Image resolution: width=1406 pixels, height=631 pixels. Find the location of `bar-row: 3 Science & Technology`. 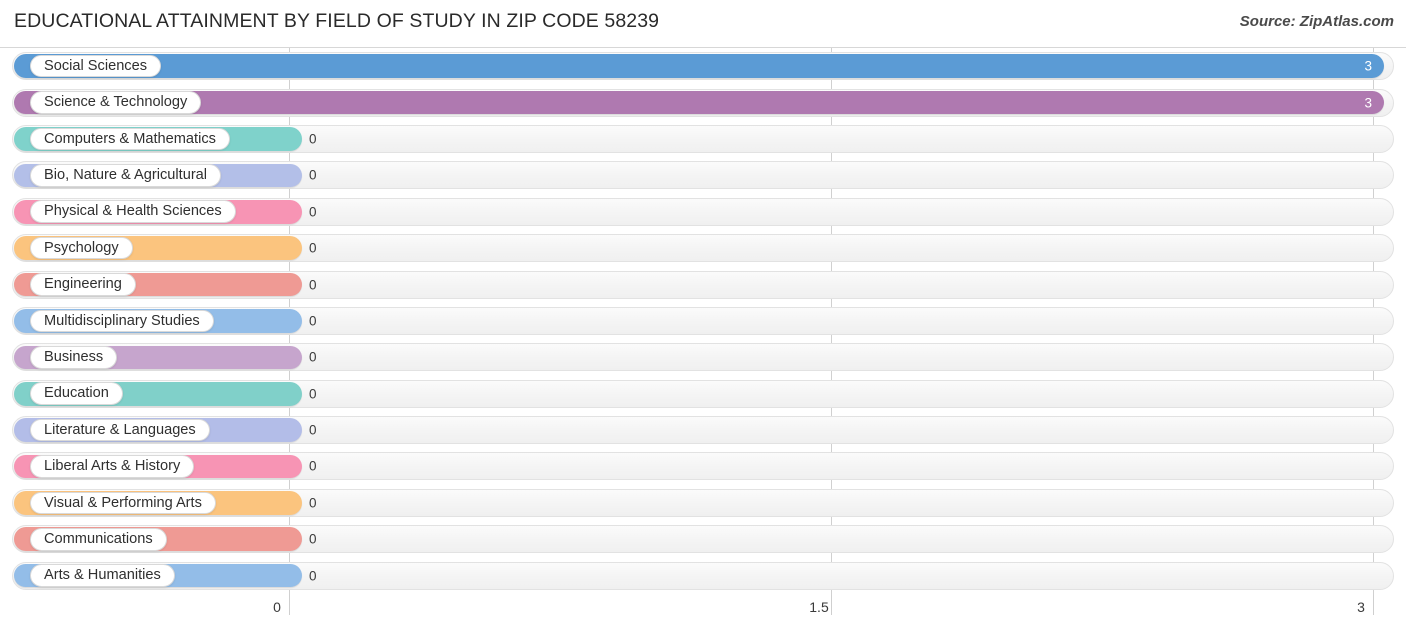

bar-row: 3 Science & Technology is located at coordinates (703, 102).